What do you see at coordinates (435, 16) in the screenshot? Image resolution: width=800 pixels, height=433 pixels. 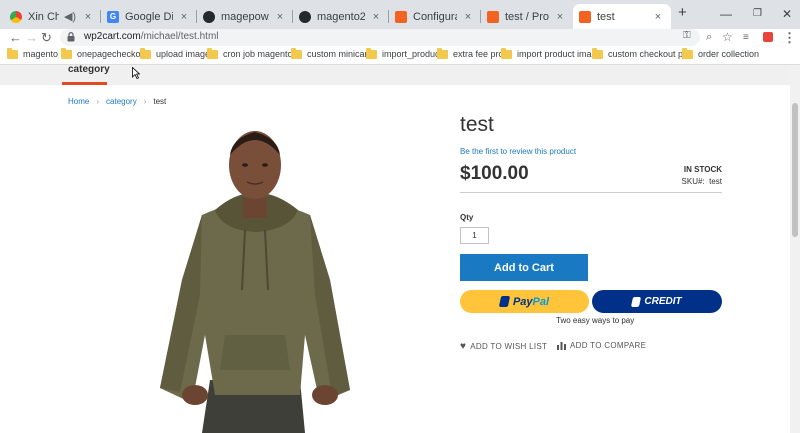 I see `browser-tab: Configuration / Se ×` at bounding box center [435, 16].